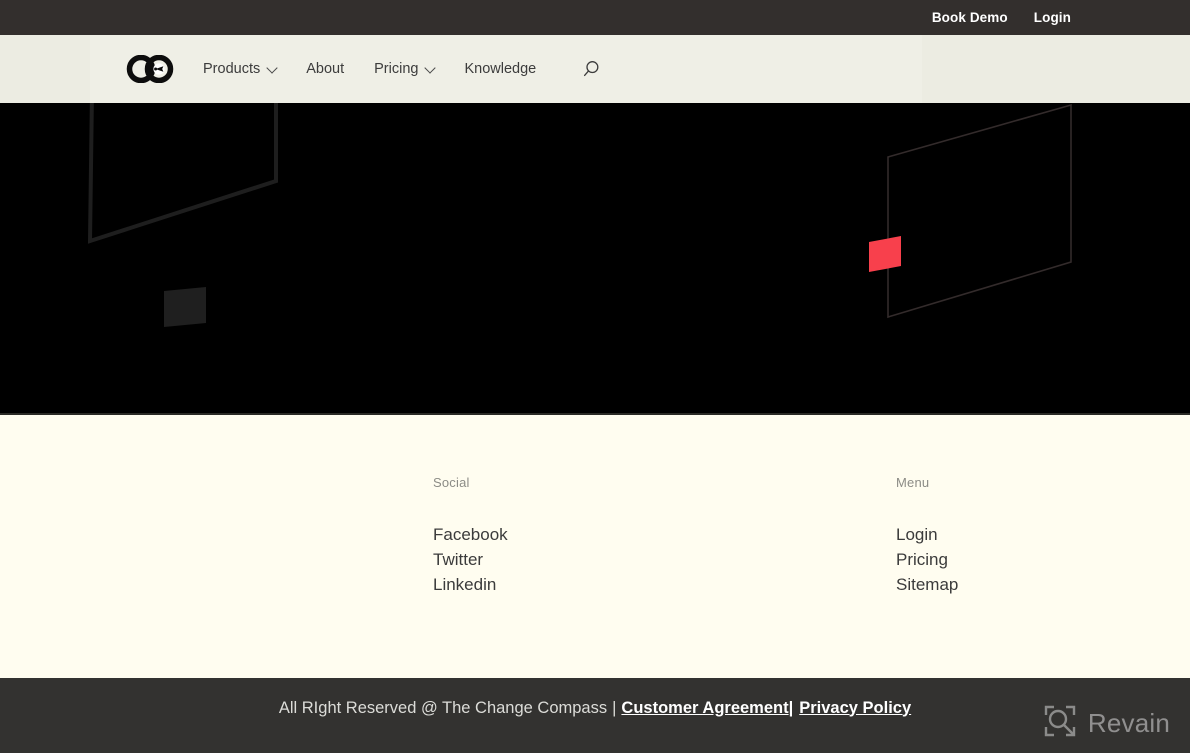  What do you see at coordinates (913, 482) in the screenshot?
I see `footer-column-menu-title: Menu` at bounding box center [913, 482].